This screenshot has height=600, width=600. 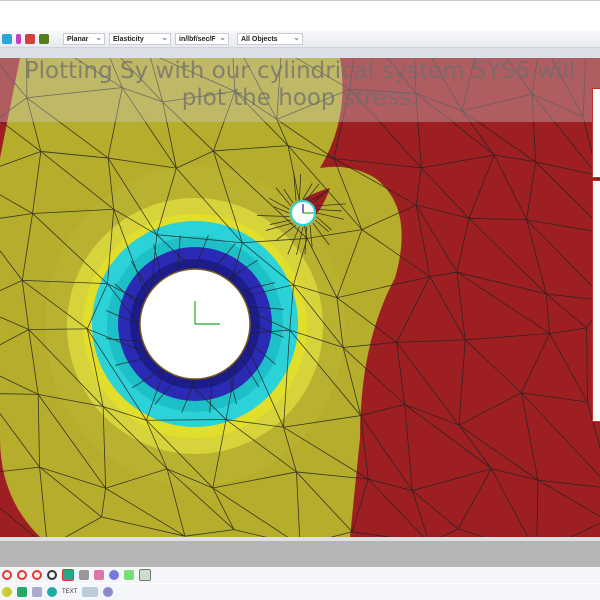 I want to click on status-area, so click(x=300, y=552).